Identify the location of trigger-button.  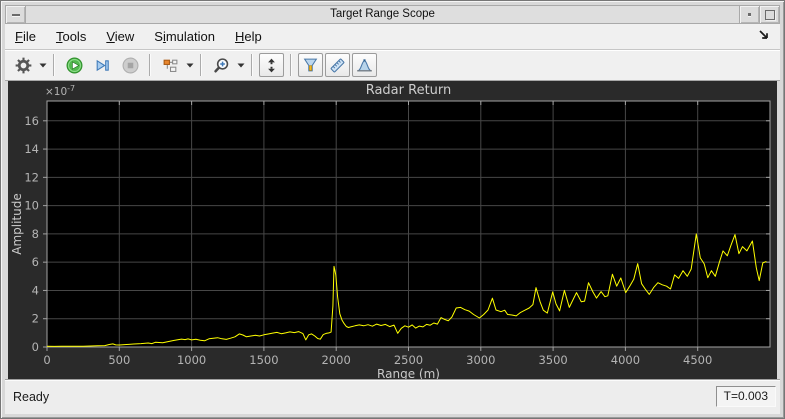
(310, 65).